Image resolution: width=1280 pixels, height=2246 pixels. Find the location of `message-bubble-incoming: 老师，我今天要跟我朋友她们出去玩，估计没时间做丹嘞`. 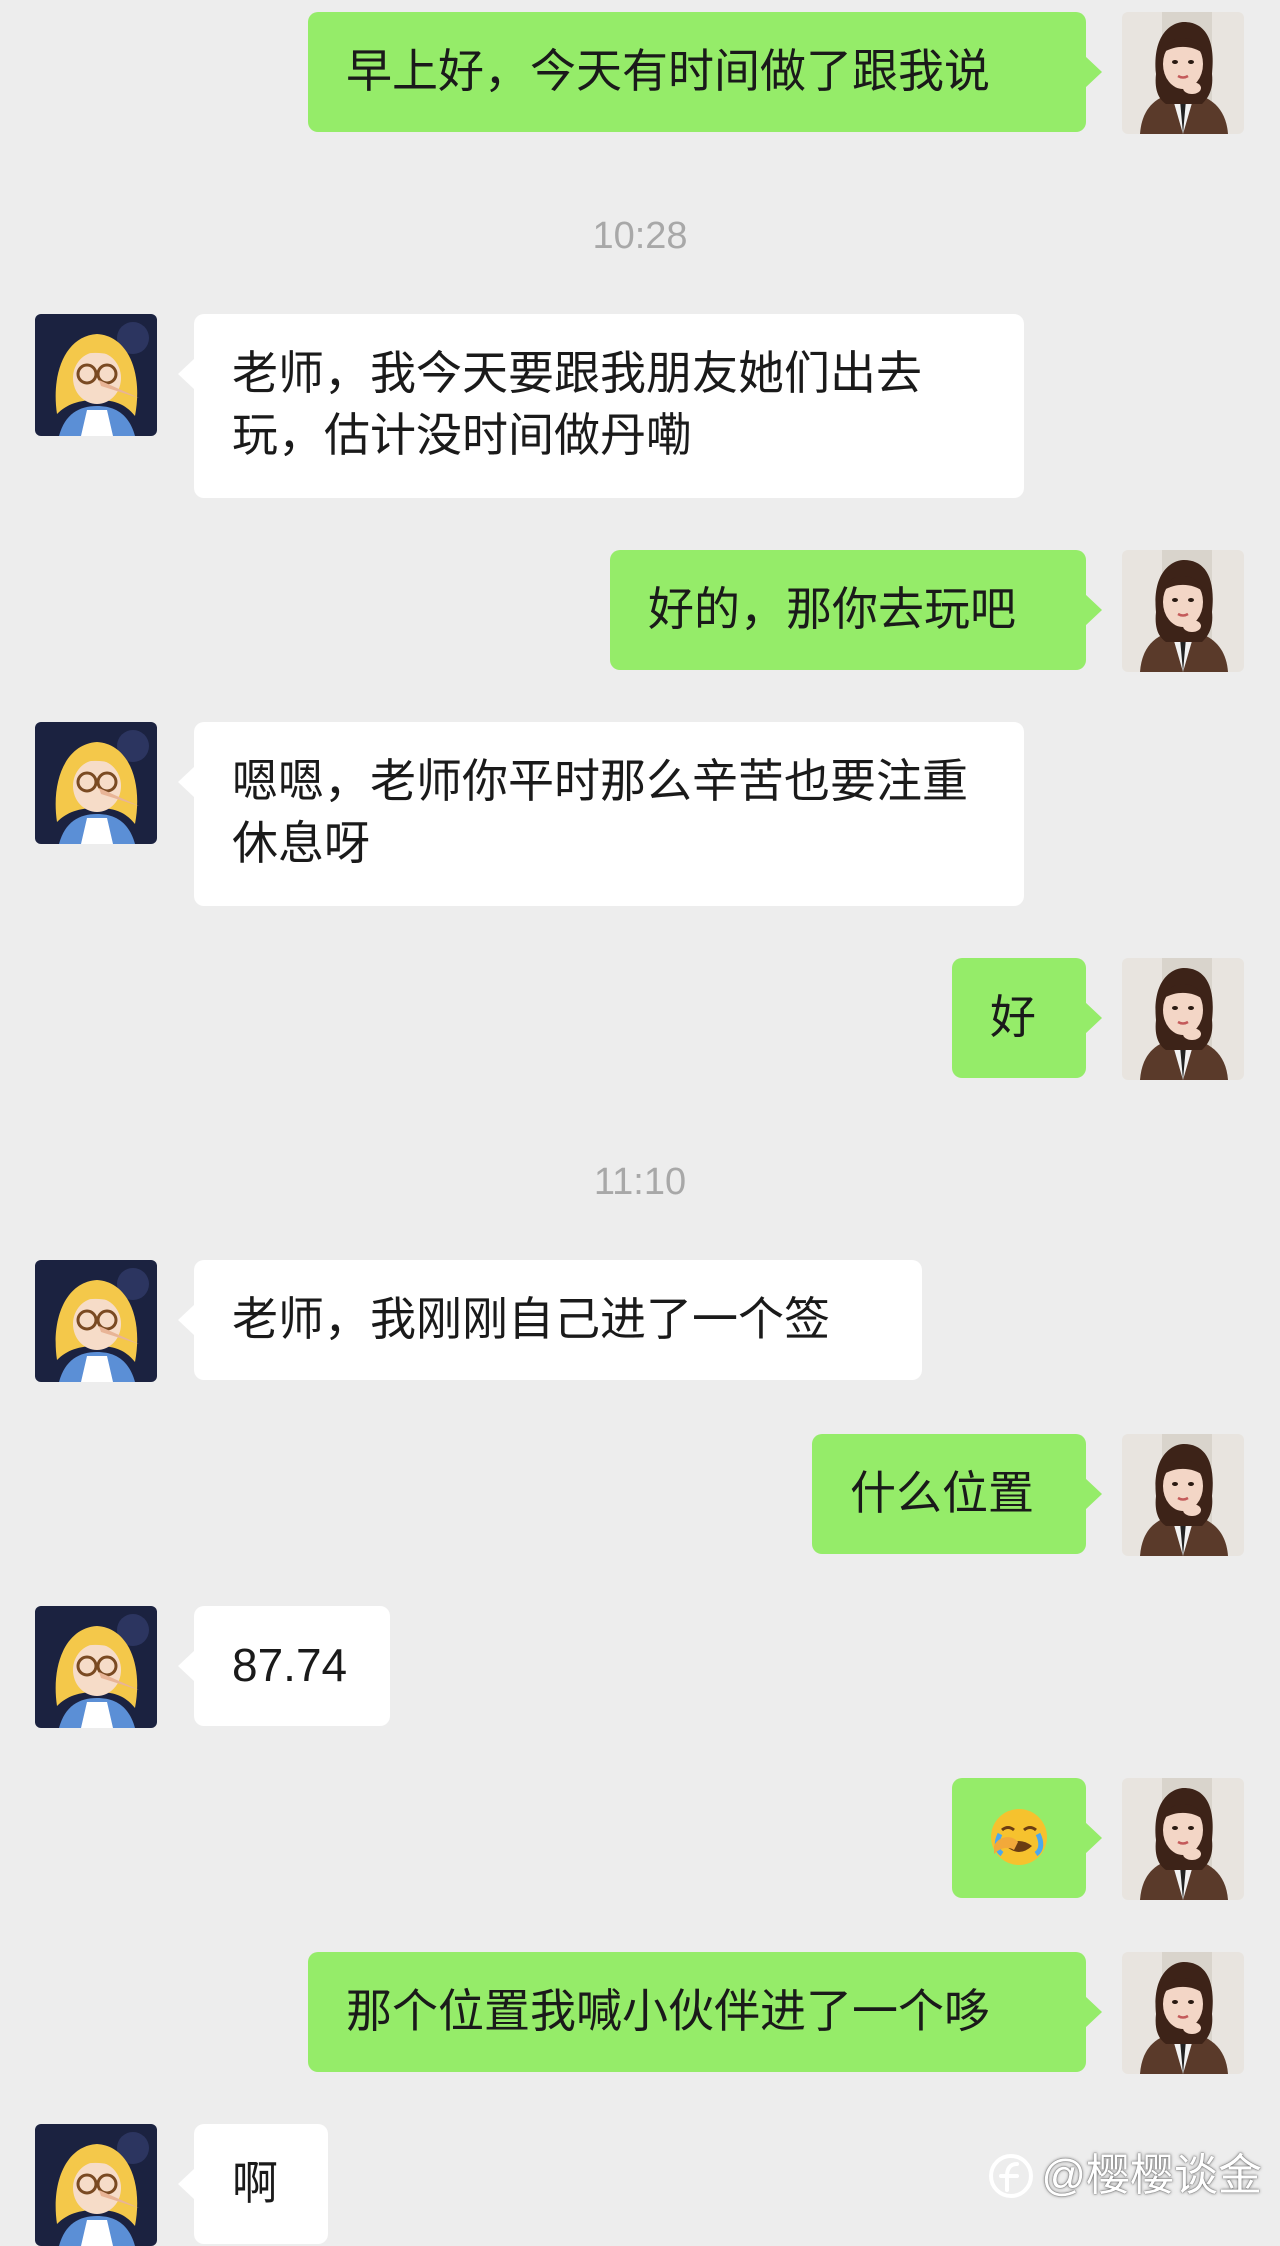

message-bubble-incoming: 老师，我今天要跟我朋友她们出去玩，估计没时间做丹嘞 is located at coordinates (601, 406).